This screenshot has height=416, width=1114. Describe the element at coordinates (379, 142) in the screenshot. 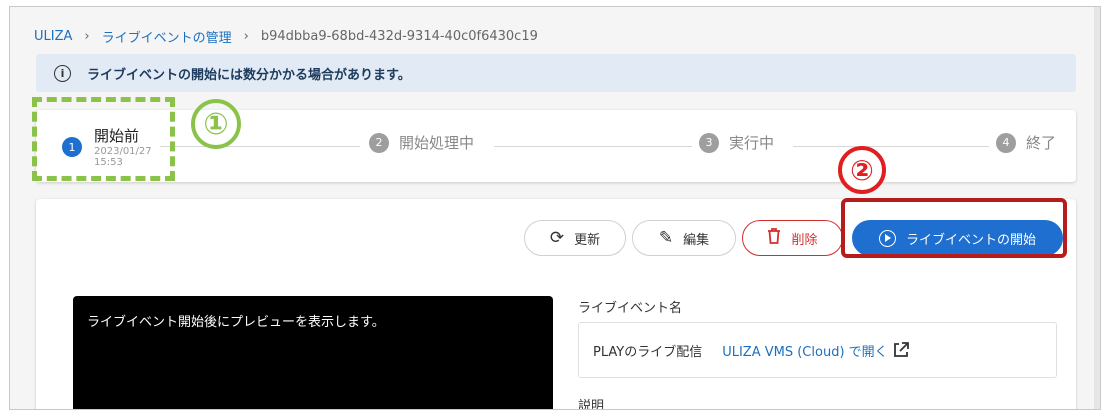

I see `step-number-2: 2` at that location.